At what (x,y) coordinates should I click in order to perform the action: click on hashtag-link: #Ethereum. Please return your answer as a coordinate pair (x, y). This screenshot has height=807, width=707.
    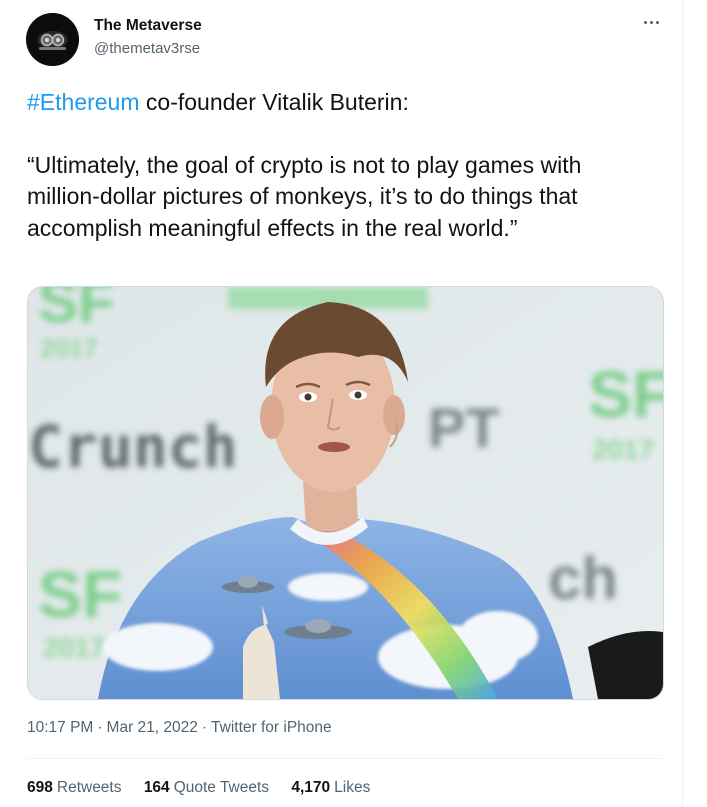
    Looking at the image, I should click on (83, 102).